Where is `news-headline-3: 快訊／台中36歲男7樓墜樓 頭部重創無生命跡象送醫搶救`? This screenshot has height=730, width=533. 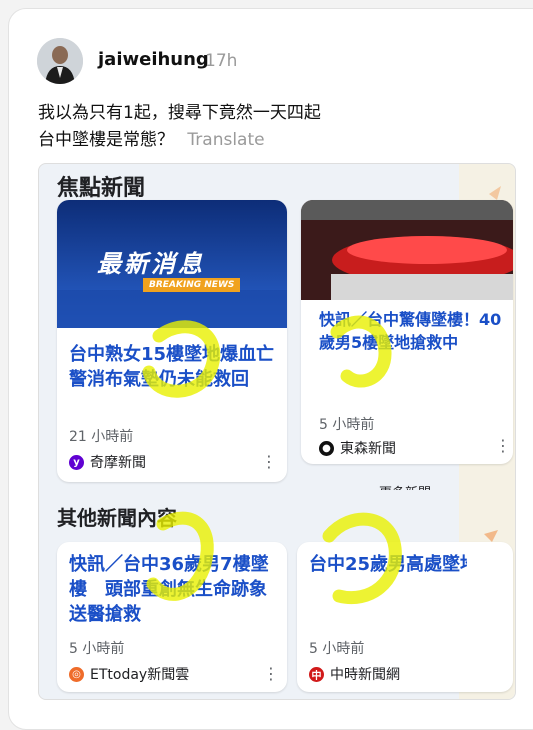 news-headline-3: 快訊／台中36歲男7樓墜樓 頭部重創無生命跡象送醫搶救 is located at coordinates (174, 589).